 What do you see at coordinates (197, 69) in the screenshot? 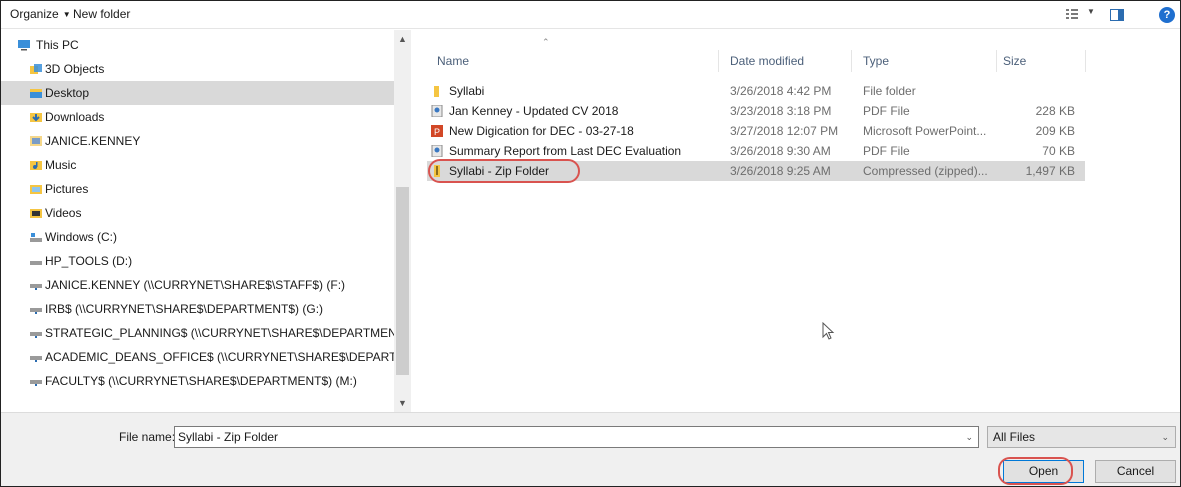
I see `nav-item-3d-objects: 3D Objects` at bounding box center [197, 69].